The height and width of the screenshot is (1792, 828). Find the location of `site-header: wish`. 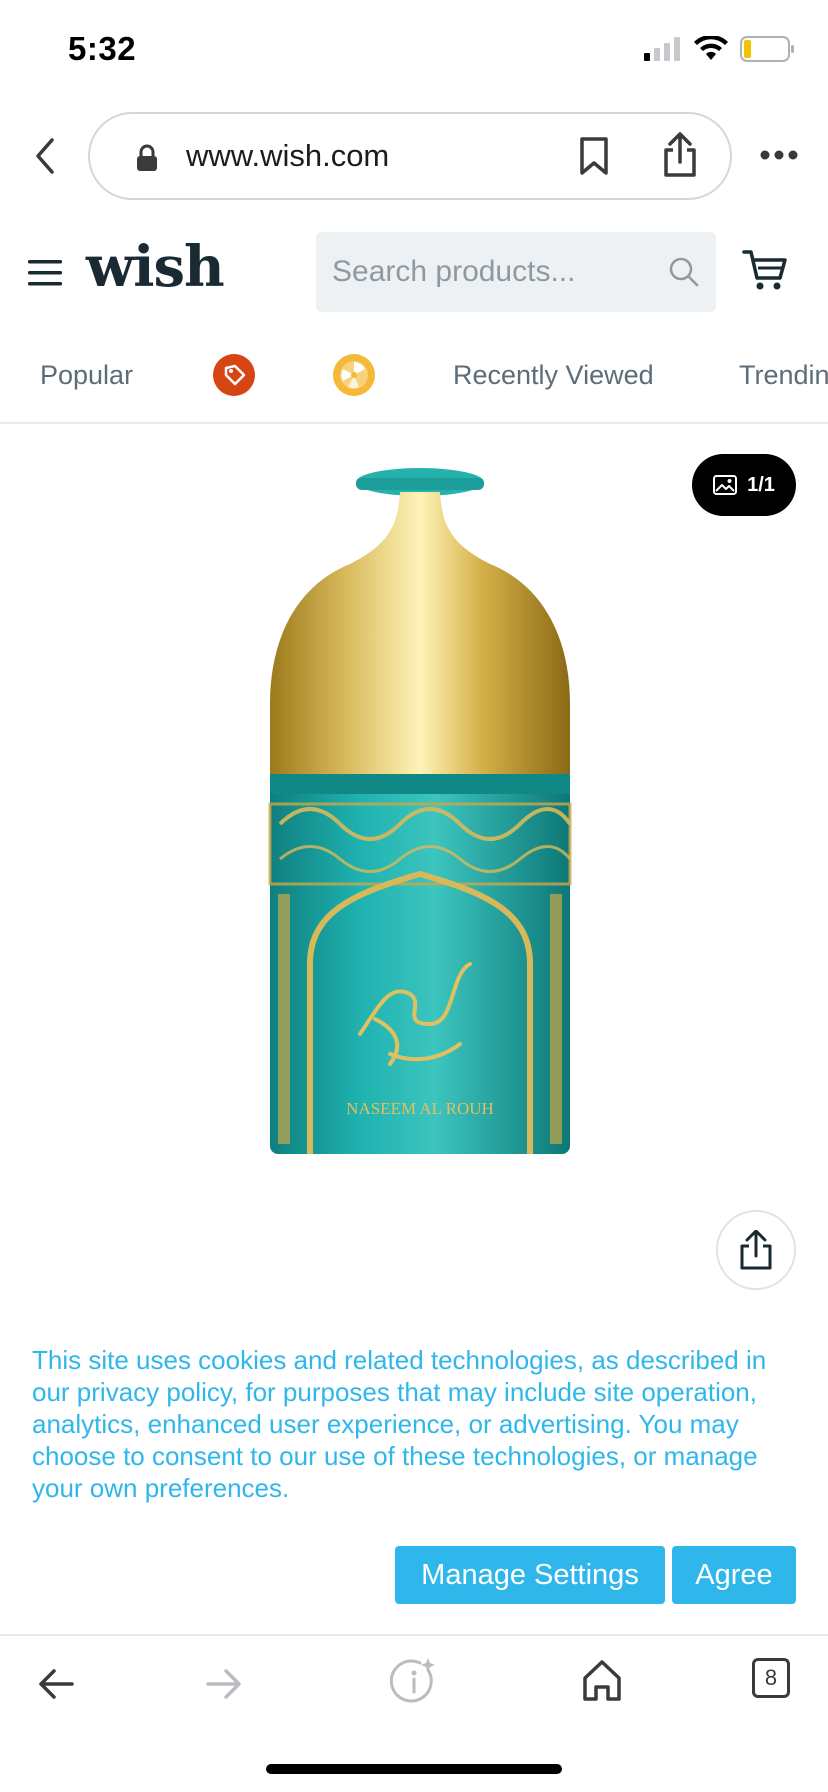

site-header: wish is located at coordinates (414, 275).